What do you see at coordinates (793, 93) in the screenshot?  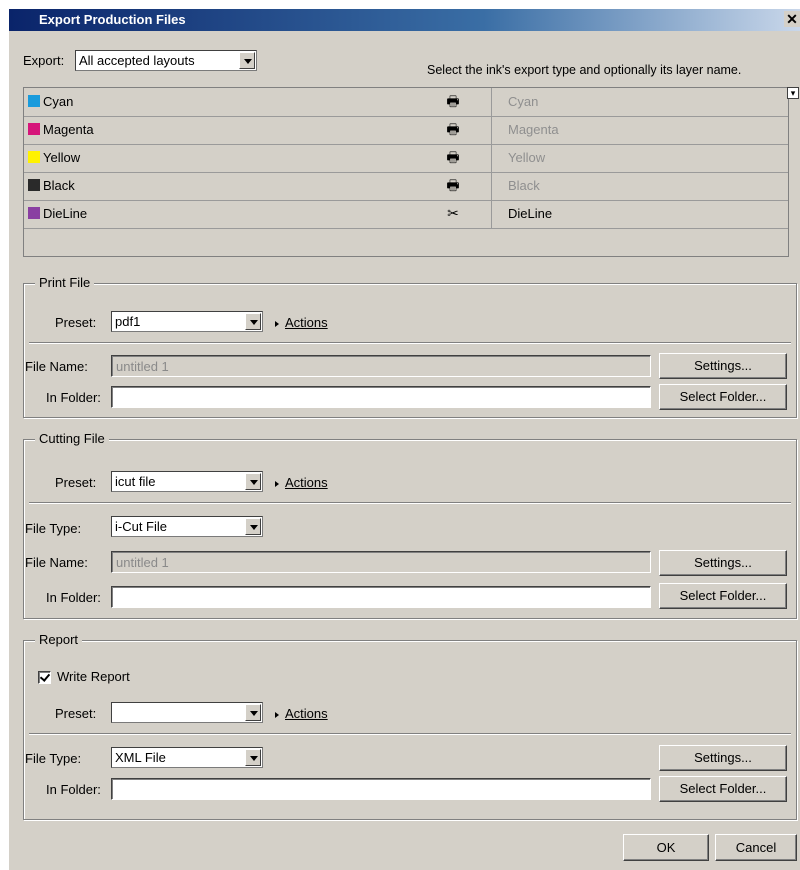 I see `pin-icon: ▾` at bounding box center [793, 93].